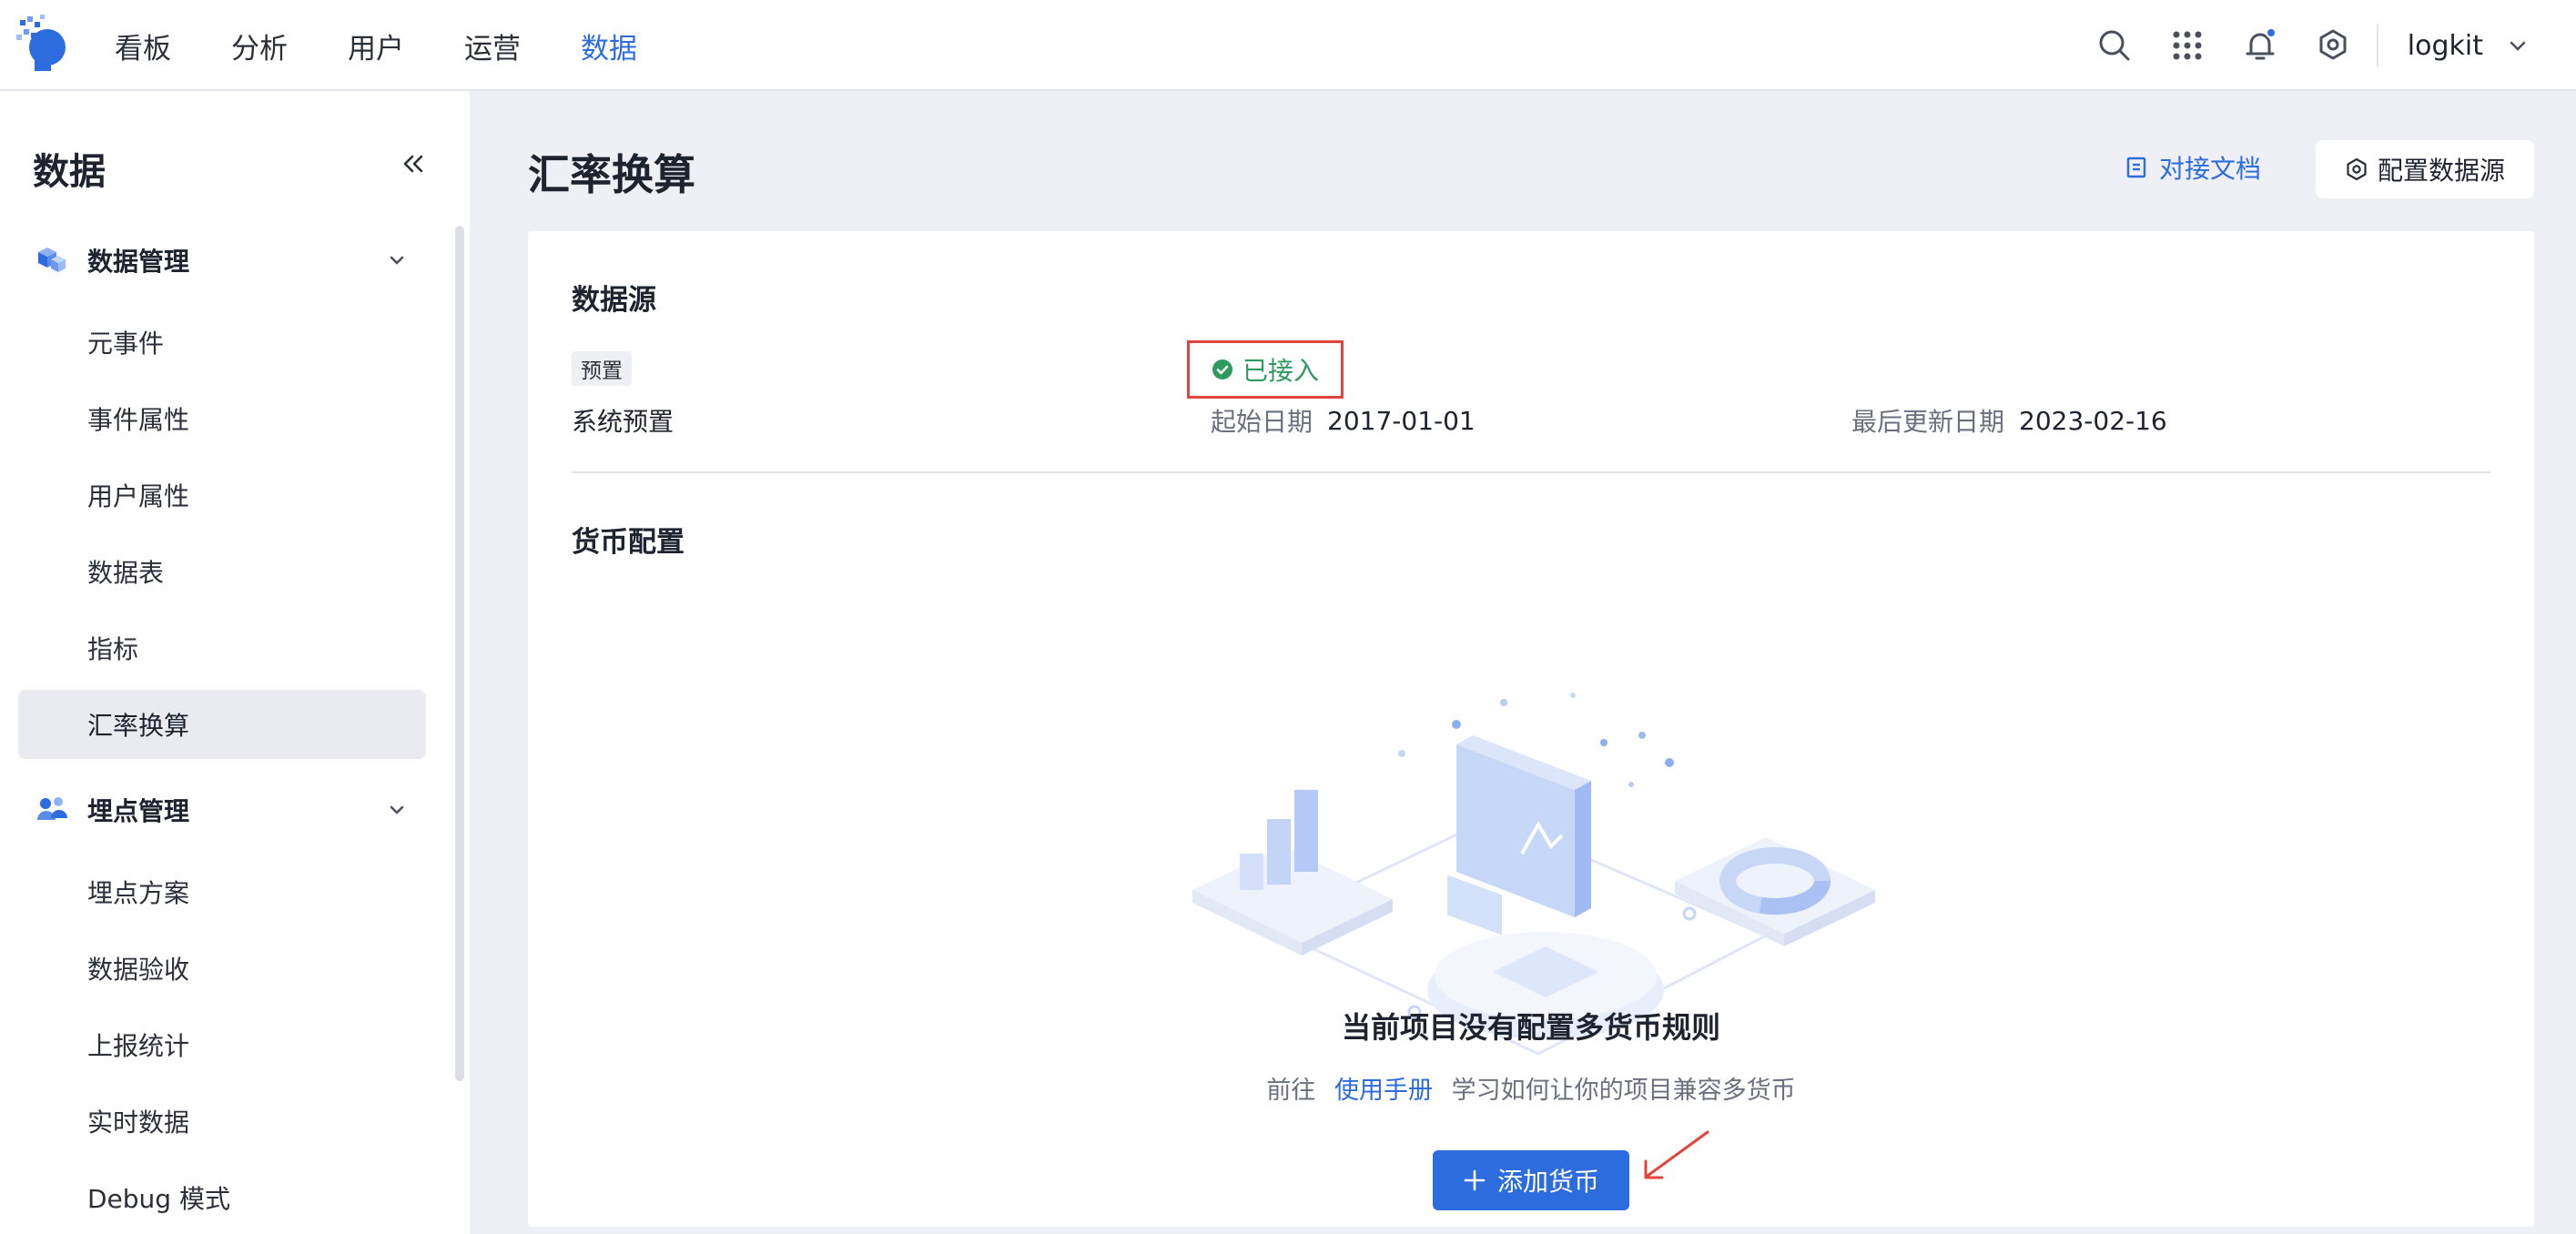 The width and height of the screenshot is (2576, 1234). Describe the element at coordinates (222, 648) in the screenshot. I see `sidebar-item-metrics: 指标` at that location.